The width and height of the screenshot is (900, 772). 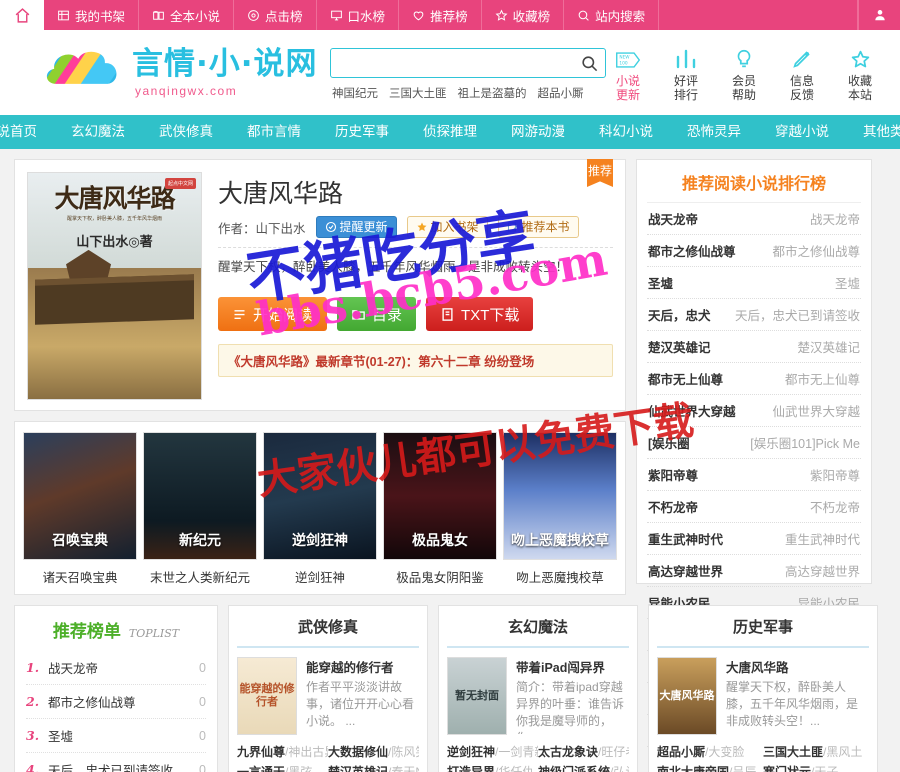 I want to click on quick-link-feedback: 信息 反馈, so click(x=802, y=73).